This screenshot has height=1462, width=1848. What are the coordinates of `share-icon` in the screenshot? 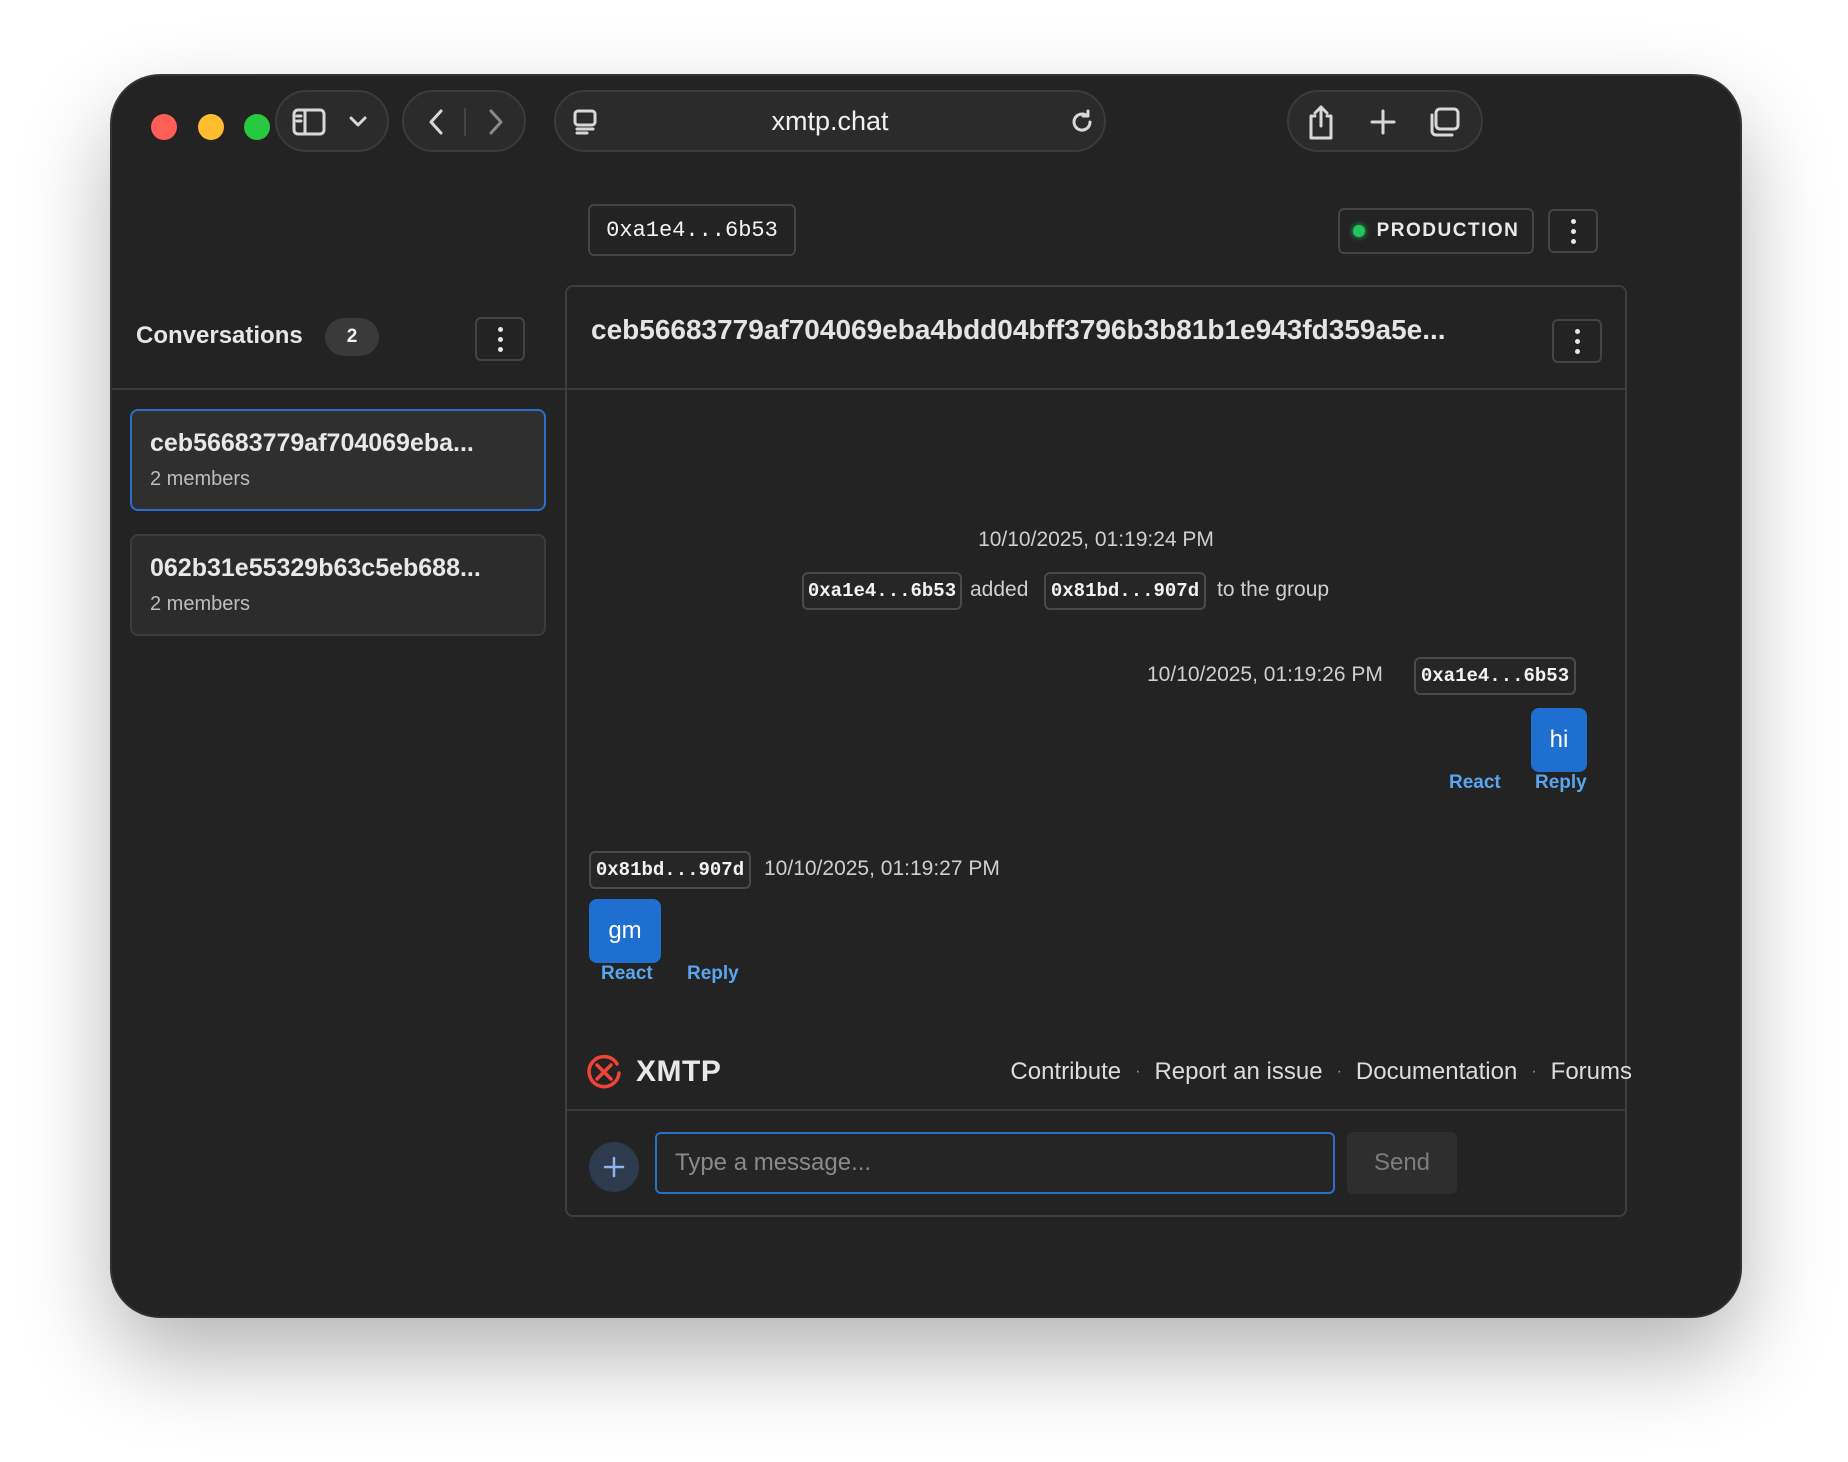 It's located at (1321, 122).